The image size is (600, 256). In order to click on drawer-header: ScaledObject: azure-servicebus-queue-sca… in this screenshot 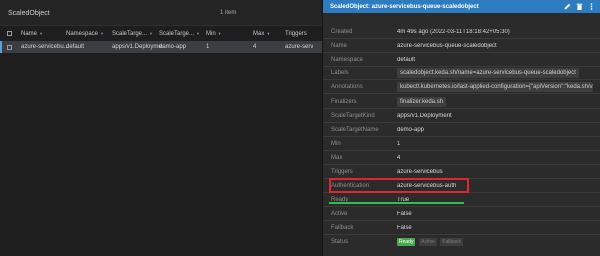, I will do `click(461, 6)`.